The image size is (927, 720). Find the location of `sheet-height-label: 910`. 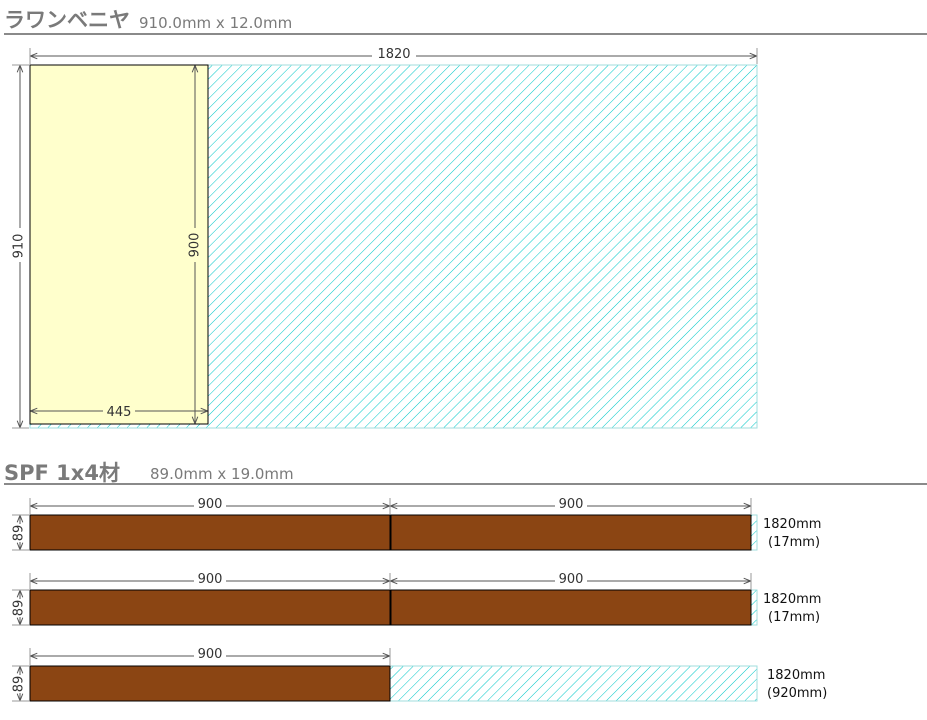

sheet-height-label: 910 is located at coordinates (19, 246).